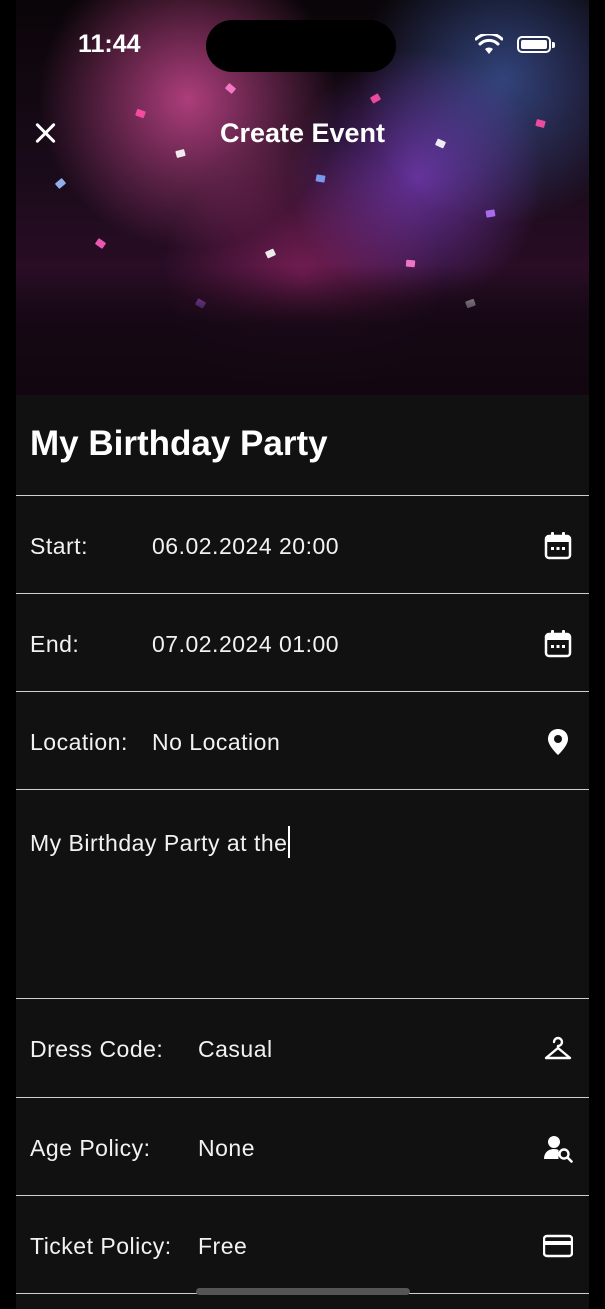 This screenshot has height=1309, width=605. What do you see at coordinates (534, 44) in the screenshot?
I see `battery-icon` at bounding box center [534, 44].